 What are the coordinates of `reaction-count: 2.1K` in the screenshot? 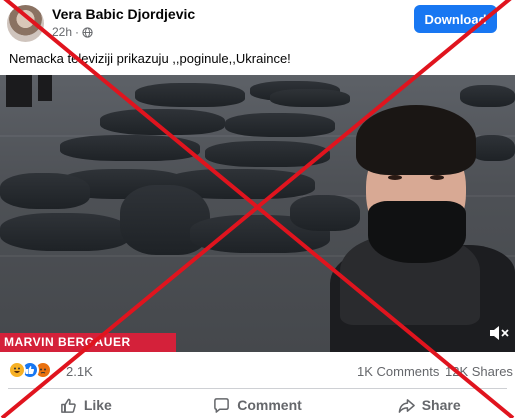 It's located at (79, 371).